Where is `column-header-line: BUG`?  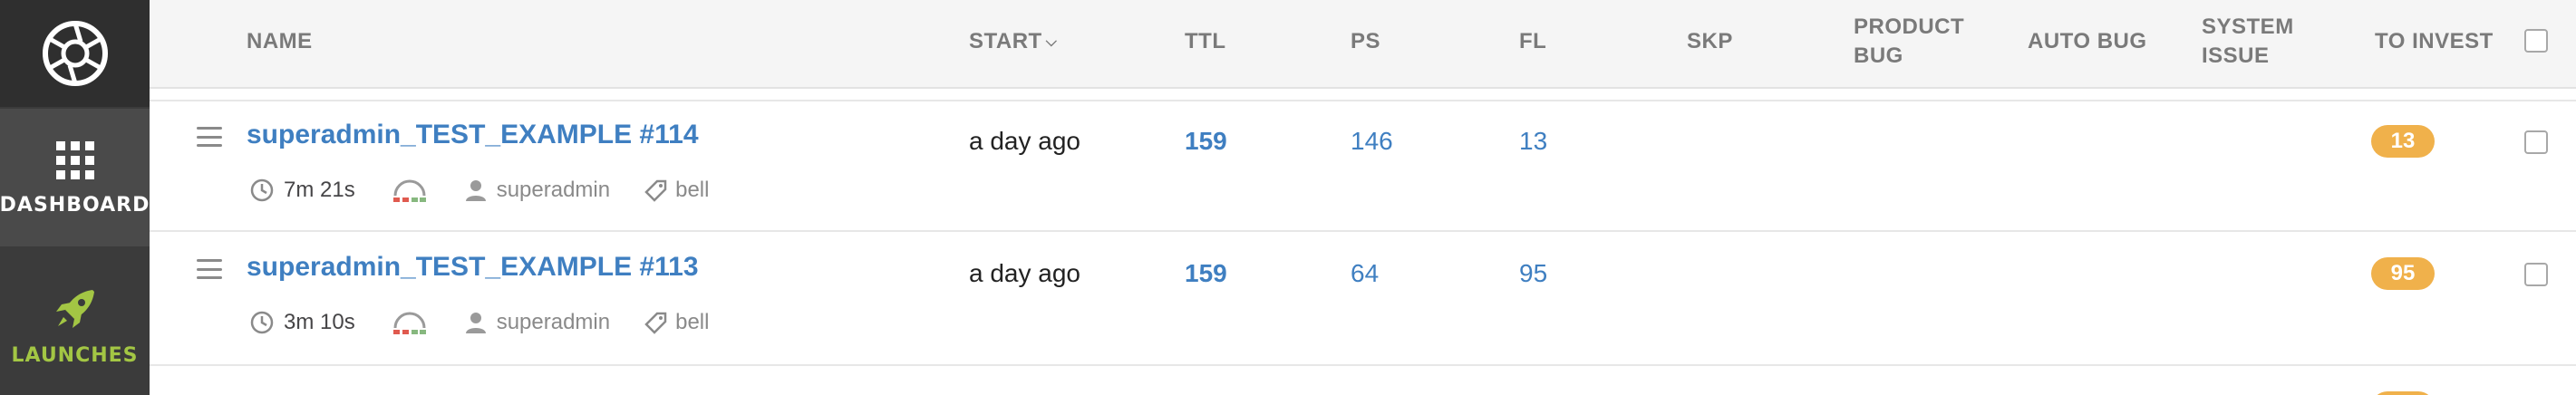
column-header-line: BUG is located at coordinates (1878, 55).